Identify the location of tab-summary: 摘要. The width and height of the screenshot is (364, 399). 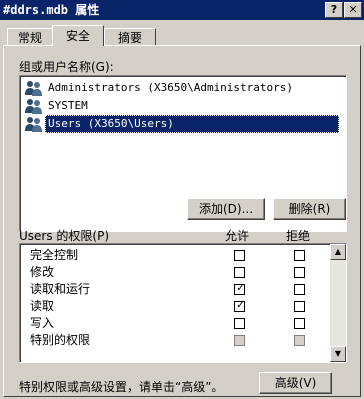
(130, 37).